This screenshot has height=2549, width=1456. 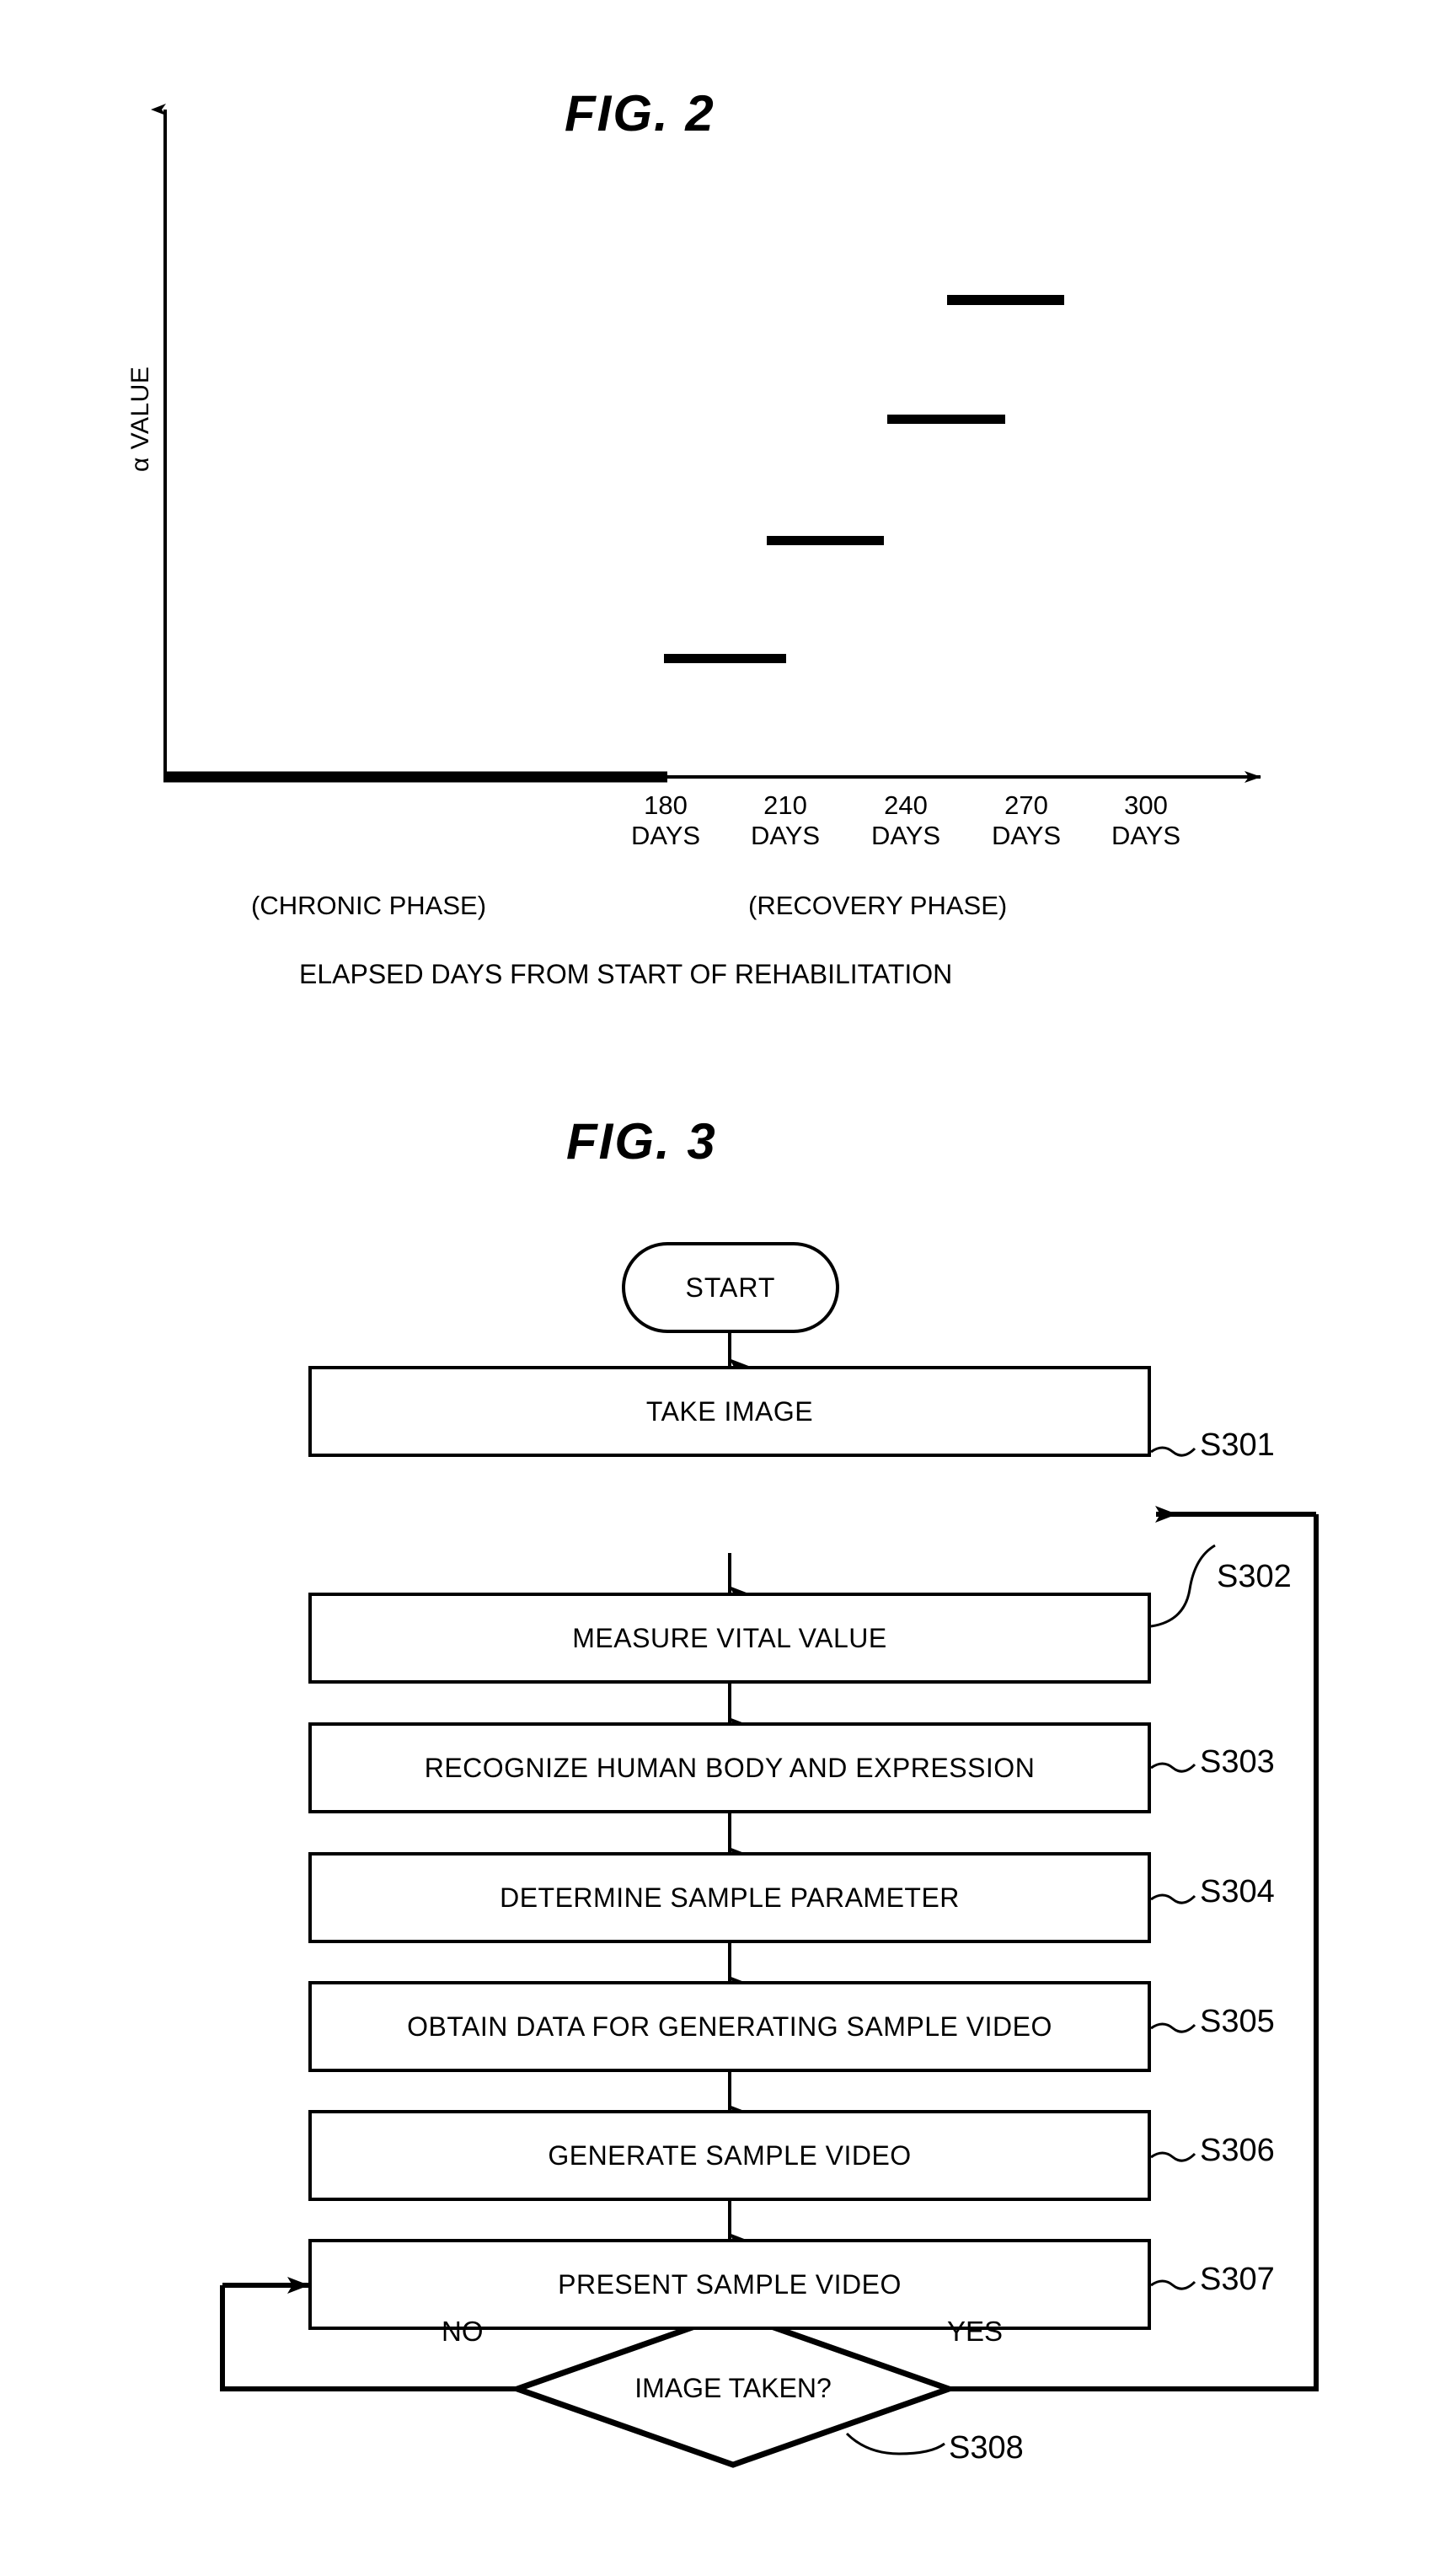 What do you see at coordinates (1237, 2021) in the screenshot?
I see `step-tag-s305: S305` at bounding box center [1237, 2021].